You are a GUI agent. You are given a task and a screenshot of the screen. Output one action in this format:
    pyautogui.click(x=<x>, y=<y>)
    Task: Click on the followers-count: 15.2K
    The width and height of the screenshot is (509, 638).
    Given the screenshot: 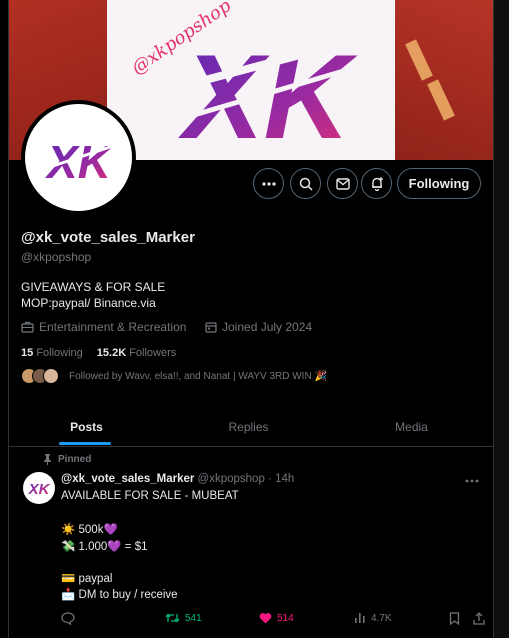 What is the action you would take?
    pyautogui.click(x=111, y=353)
    